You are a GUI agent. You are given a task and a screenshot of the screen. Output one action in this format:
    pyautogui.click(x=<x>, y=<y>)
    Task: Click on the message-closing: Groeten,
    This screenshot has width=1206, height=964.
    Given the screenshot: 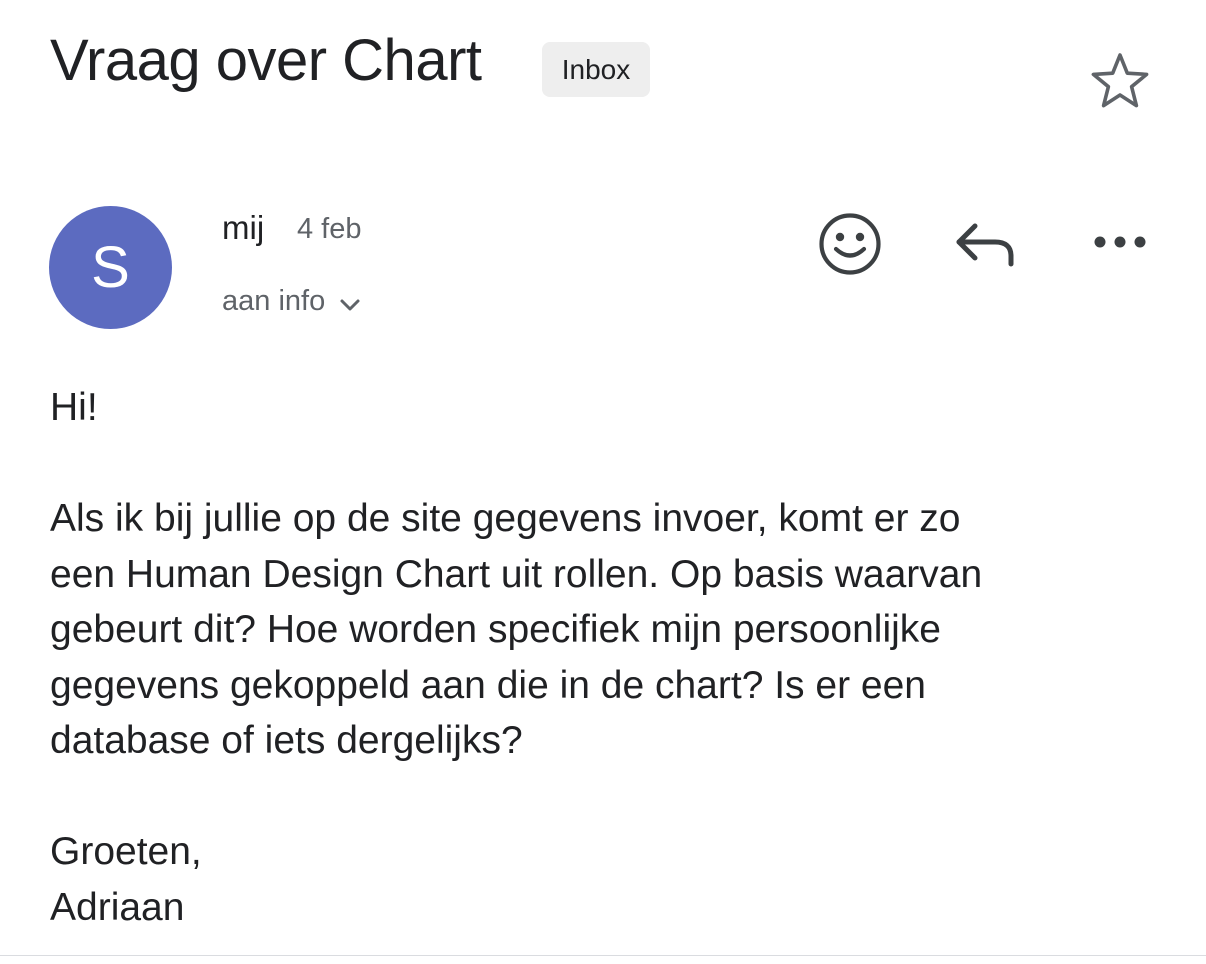 What is the action you would take?
    pyautogui.click(x=126, y=851)
    